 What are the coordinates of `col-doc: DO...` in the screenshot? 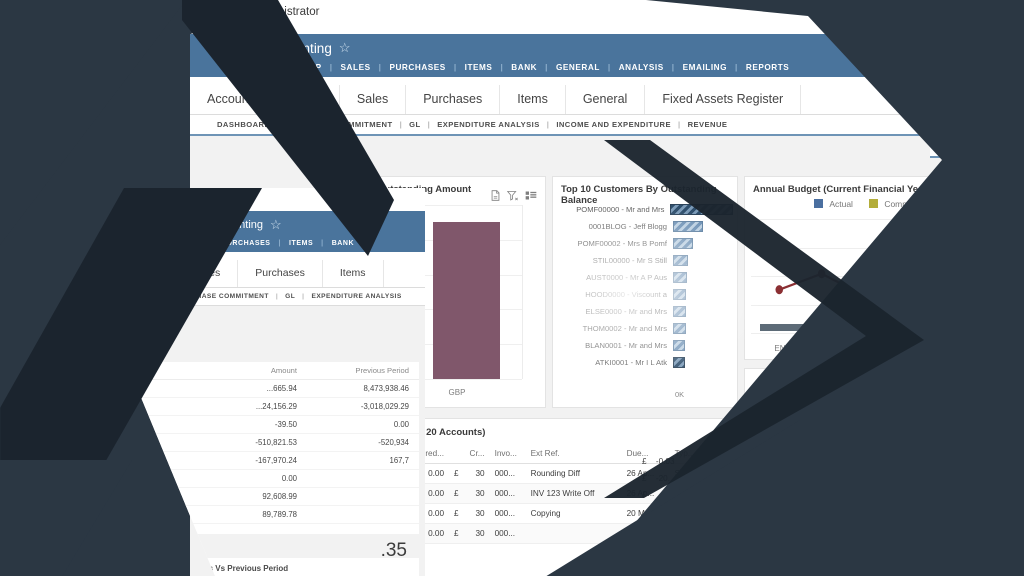 It's located at (718, 454).